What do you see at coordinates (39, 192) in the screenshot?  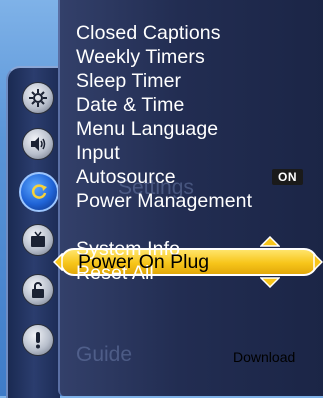 I see `refresh-icon` at bounding box center [39, 192].